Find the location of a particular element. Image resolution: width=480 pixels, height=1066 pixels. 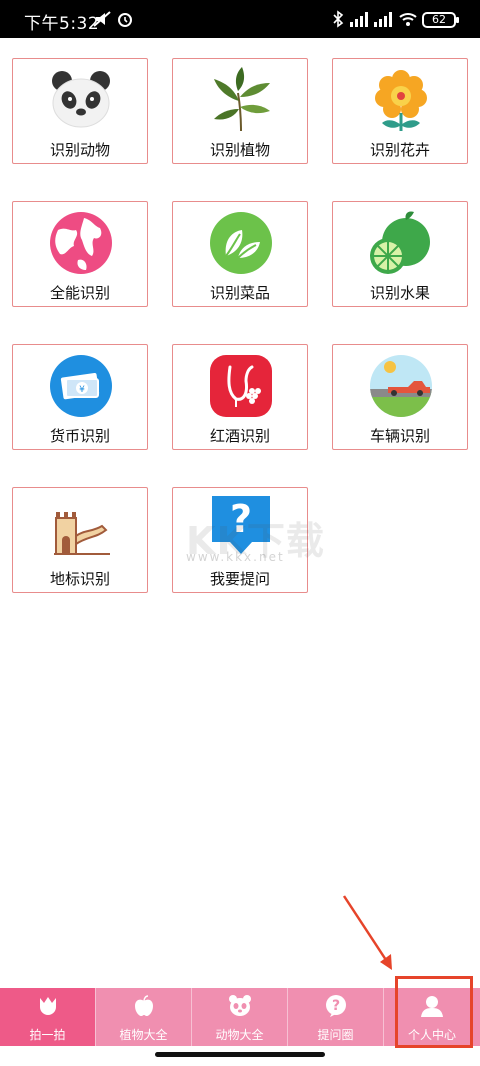

battery-indicator: 62 is located at coordinates (440, 20).